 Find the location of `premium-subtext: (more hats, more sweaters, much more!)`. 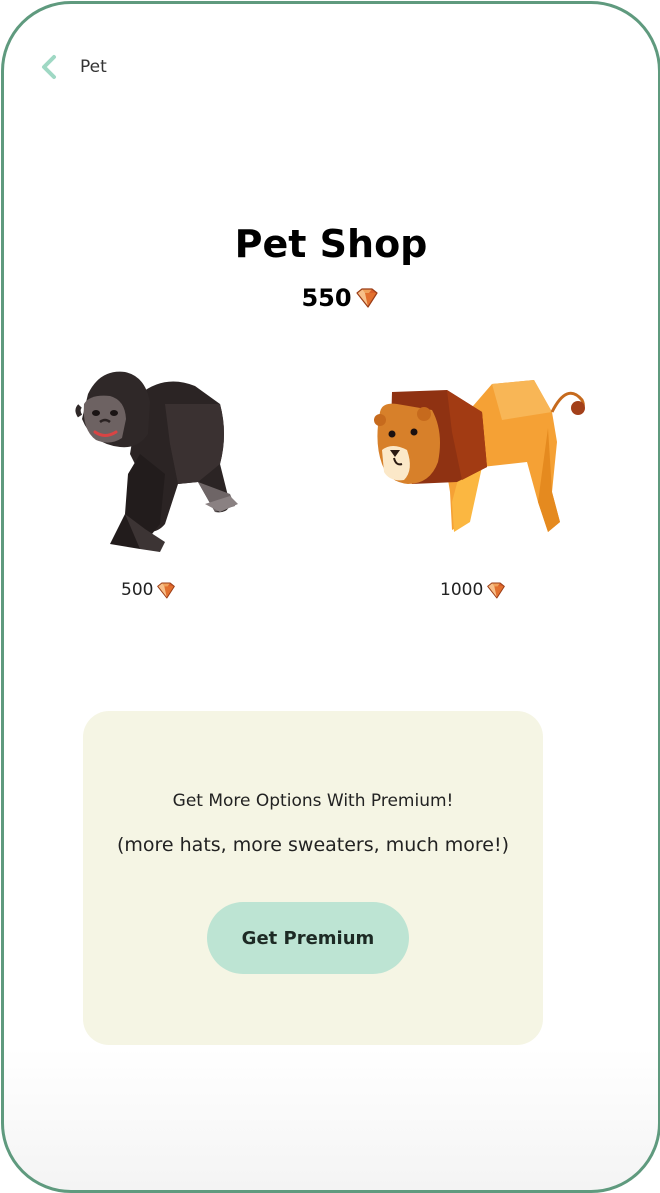

premium-subtext: (more hats, more sweaters, much more!) is located at coordinates (313, 845).